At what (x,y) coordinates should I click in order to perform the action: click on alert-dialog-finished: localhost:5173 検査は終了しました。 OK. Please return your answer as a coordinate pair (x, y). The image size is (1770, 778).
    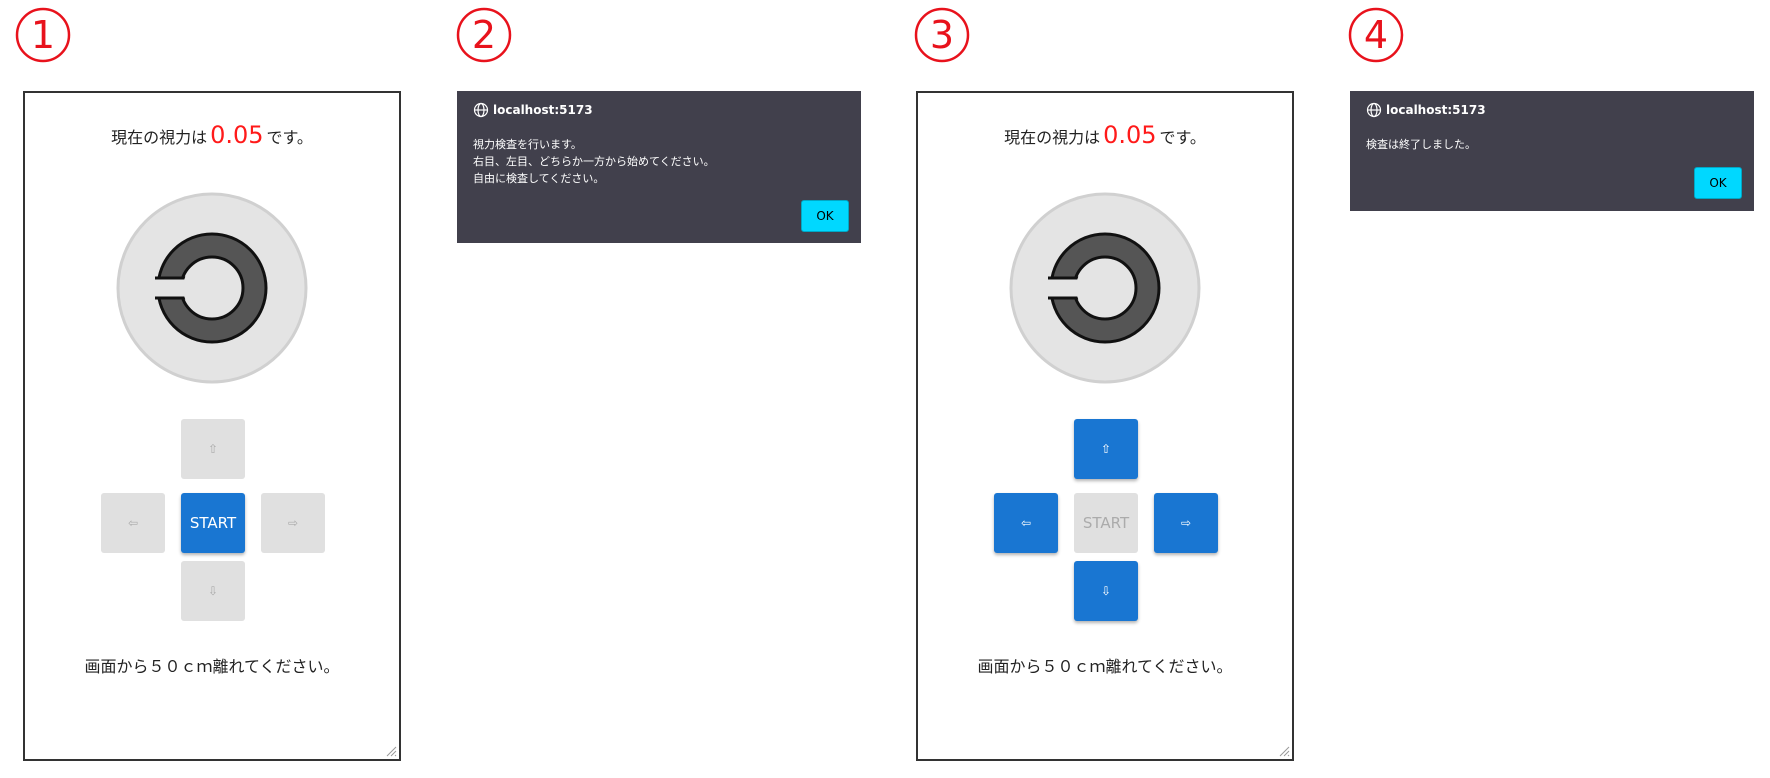
    Looking at the image, I should click on (1552, 151).